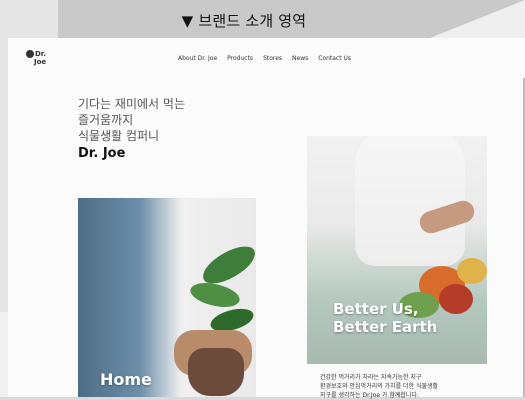 The image size is (525, 400). I want to click on section-banner: ▼ 브랜드 소개 영역, so click(244, 19).